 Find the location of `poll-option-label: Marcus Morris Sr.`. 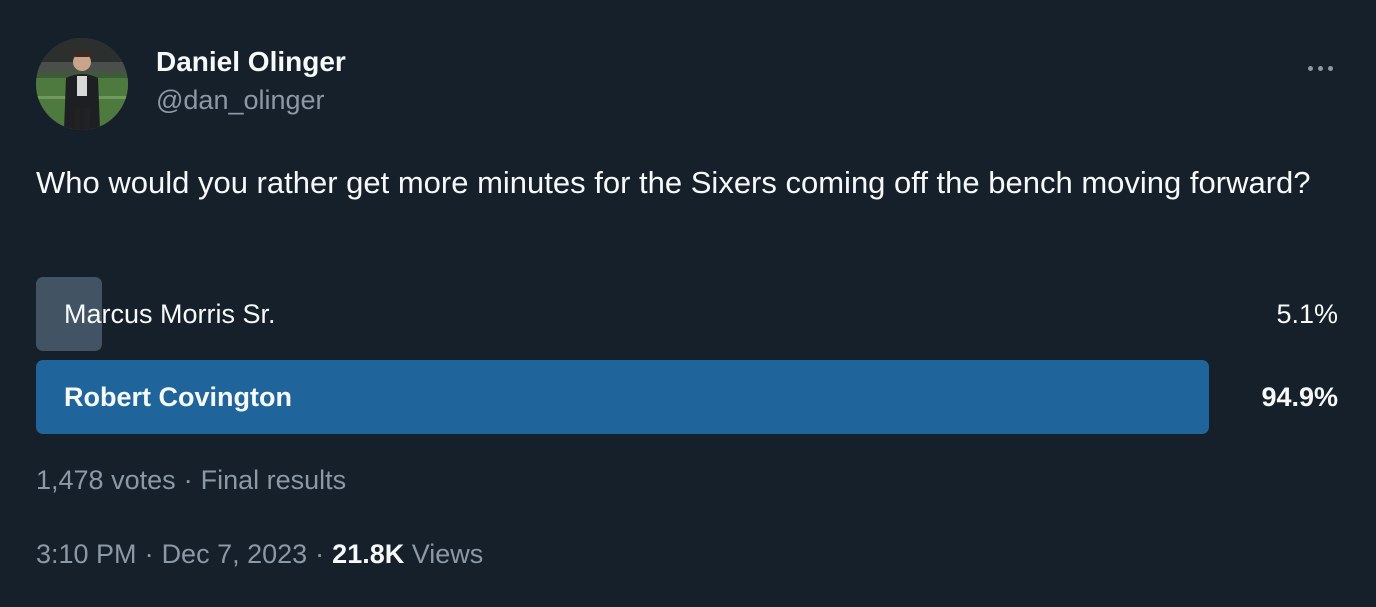

poll-option-label: Marcus Morris Sr. is located at coordinates (170, 314).